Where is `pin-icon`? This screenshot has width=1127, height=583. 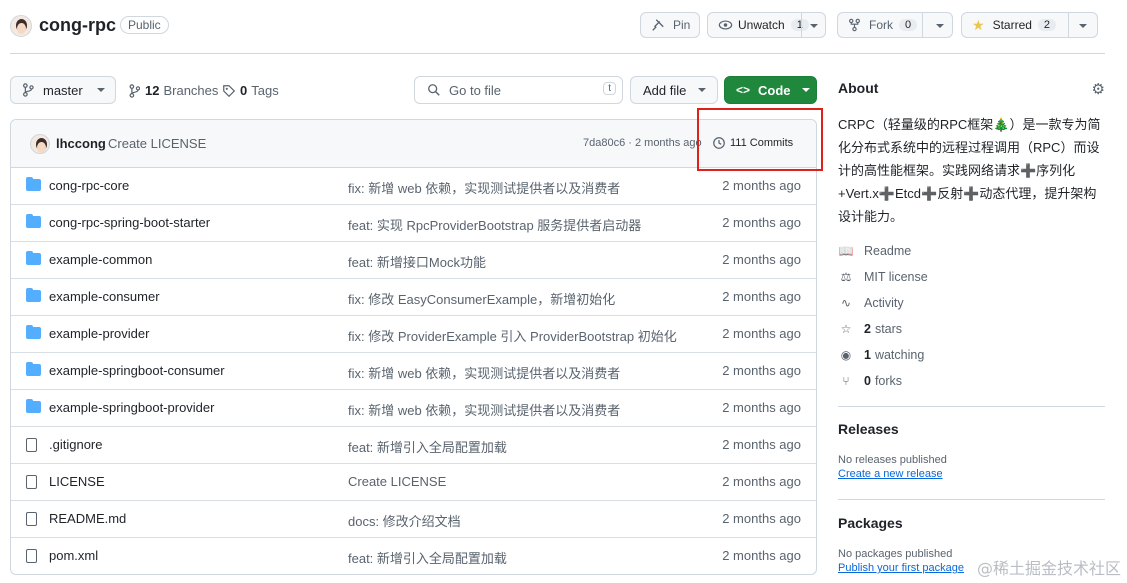 pin-icon is located at coordinates (658, 25).